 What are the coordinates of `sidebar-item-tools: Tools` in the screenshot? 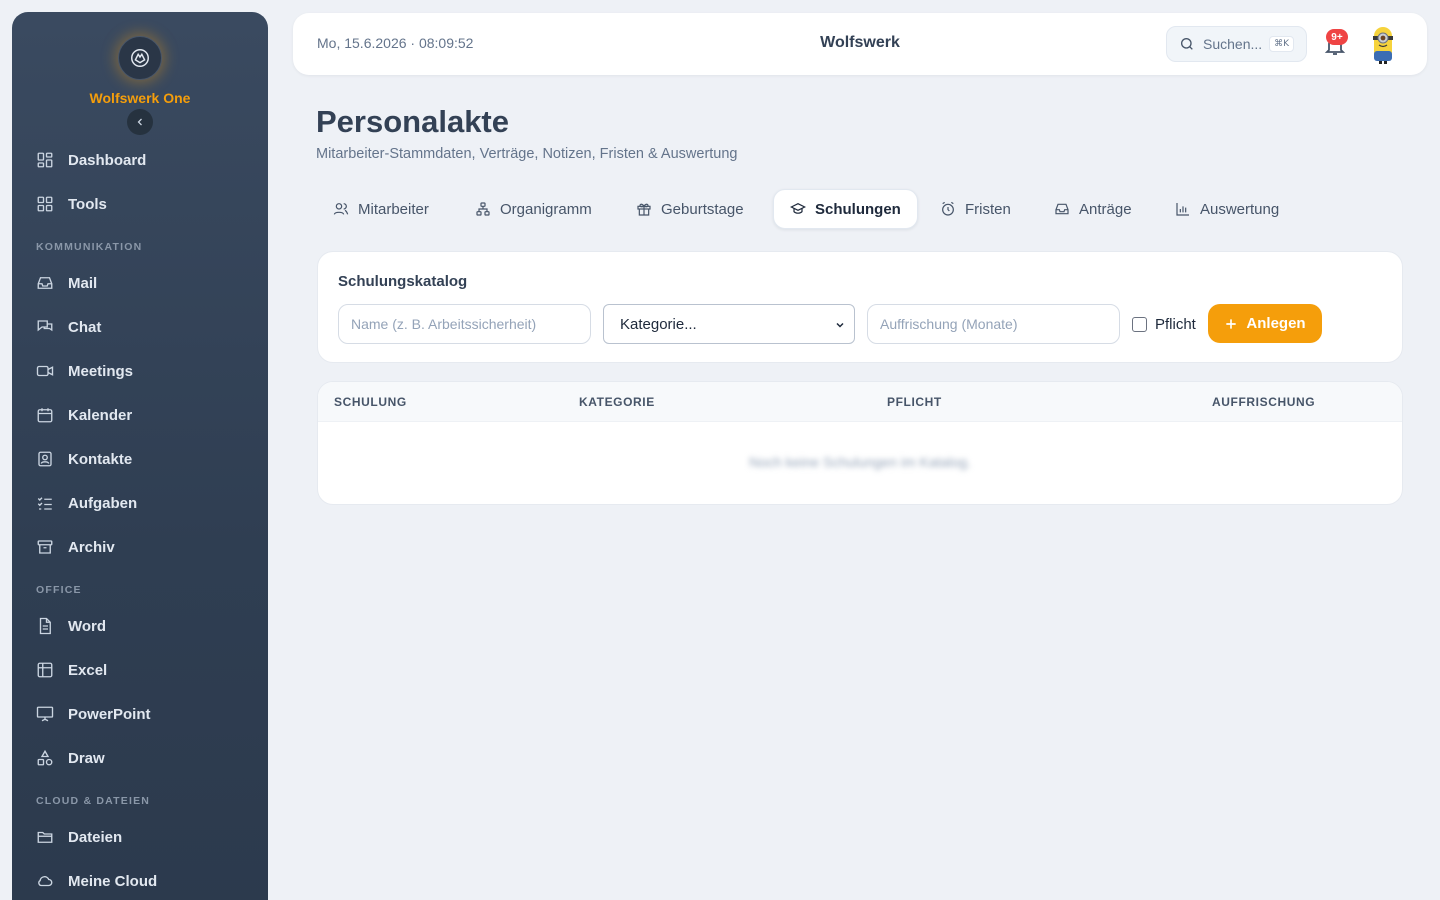 It's located at (146, 204).